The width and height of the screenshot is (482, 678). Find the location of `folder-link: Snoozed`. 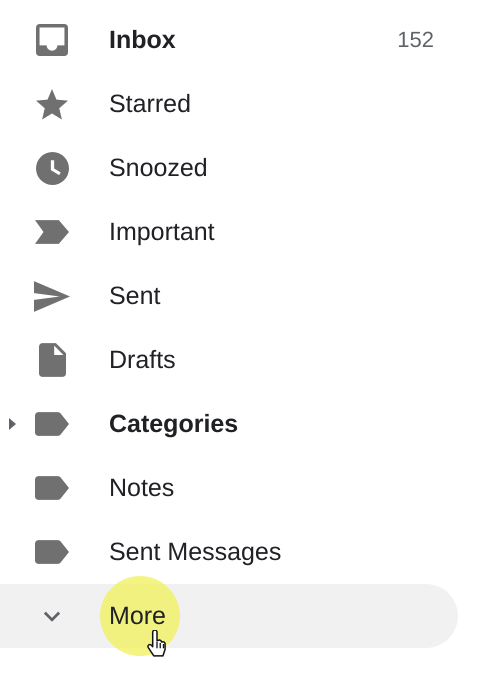

folder-link: Snoozed is located at coordinates (158, 168).